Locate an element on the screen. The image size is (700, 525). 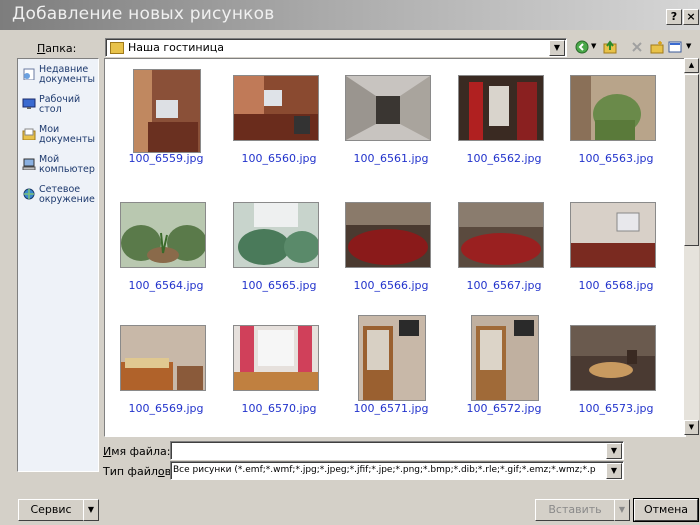
views-icon is located at coordinates (675, 47).